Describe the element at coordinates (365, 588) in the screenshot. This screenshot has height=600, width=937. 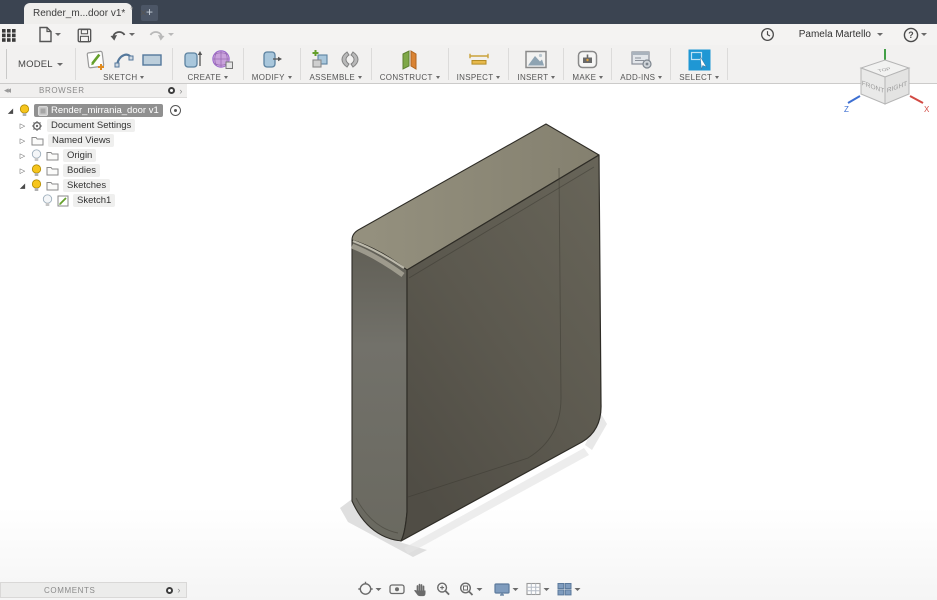
I see `orbit-icon` at that location.